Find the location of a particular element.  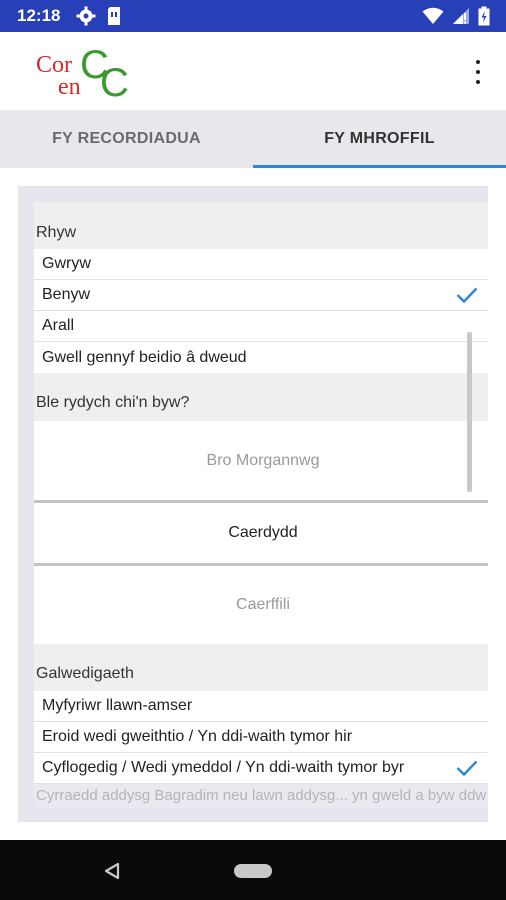

back-icon is located at coordinates (112, 873).